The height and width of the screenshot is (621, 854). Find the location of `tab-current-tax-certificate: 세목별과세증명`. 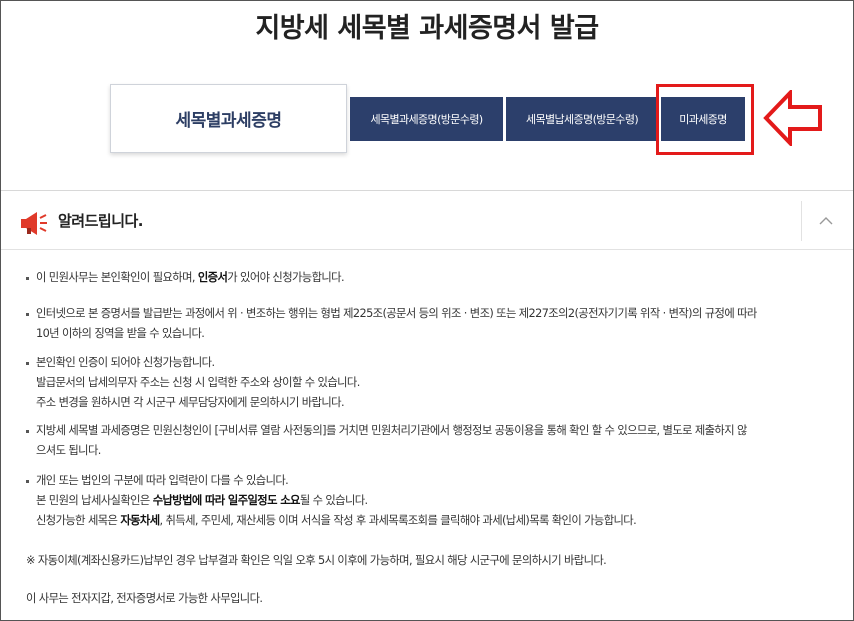

tab-current-tax-certificate: 세목별과세증명 is located at coordinates (228, 118).